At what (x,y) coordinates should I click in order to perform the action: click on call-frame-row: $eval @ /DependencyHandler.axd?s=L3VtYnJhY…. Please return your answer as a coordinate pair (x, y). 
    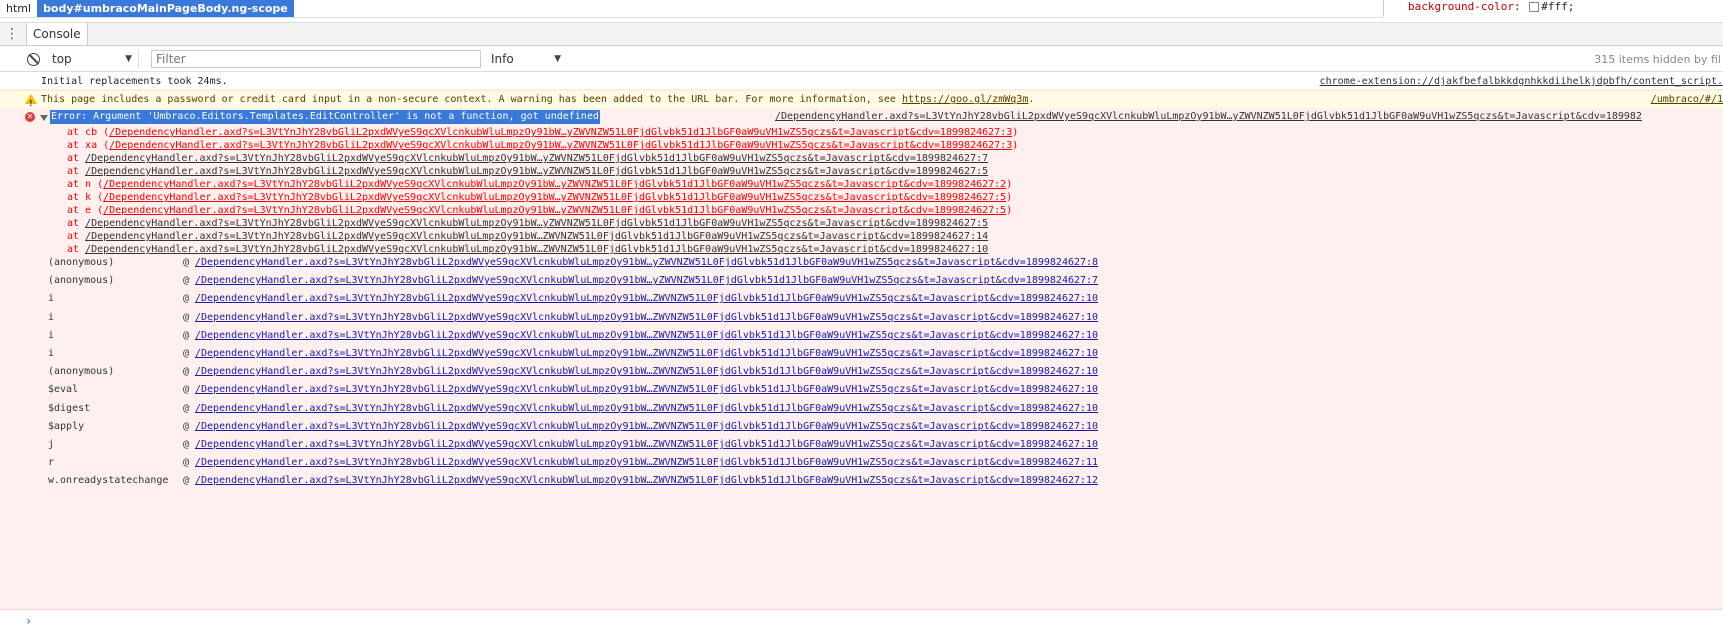
    Looking at the image, I should click on (861, 390).